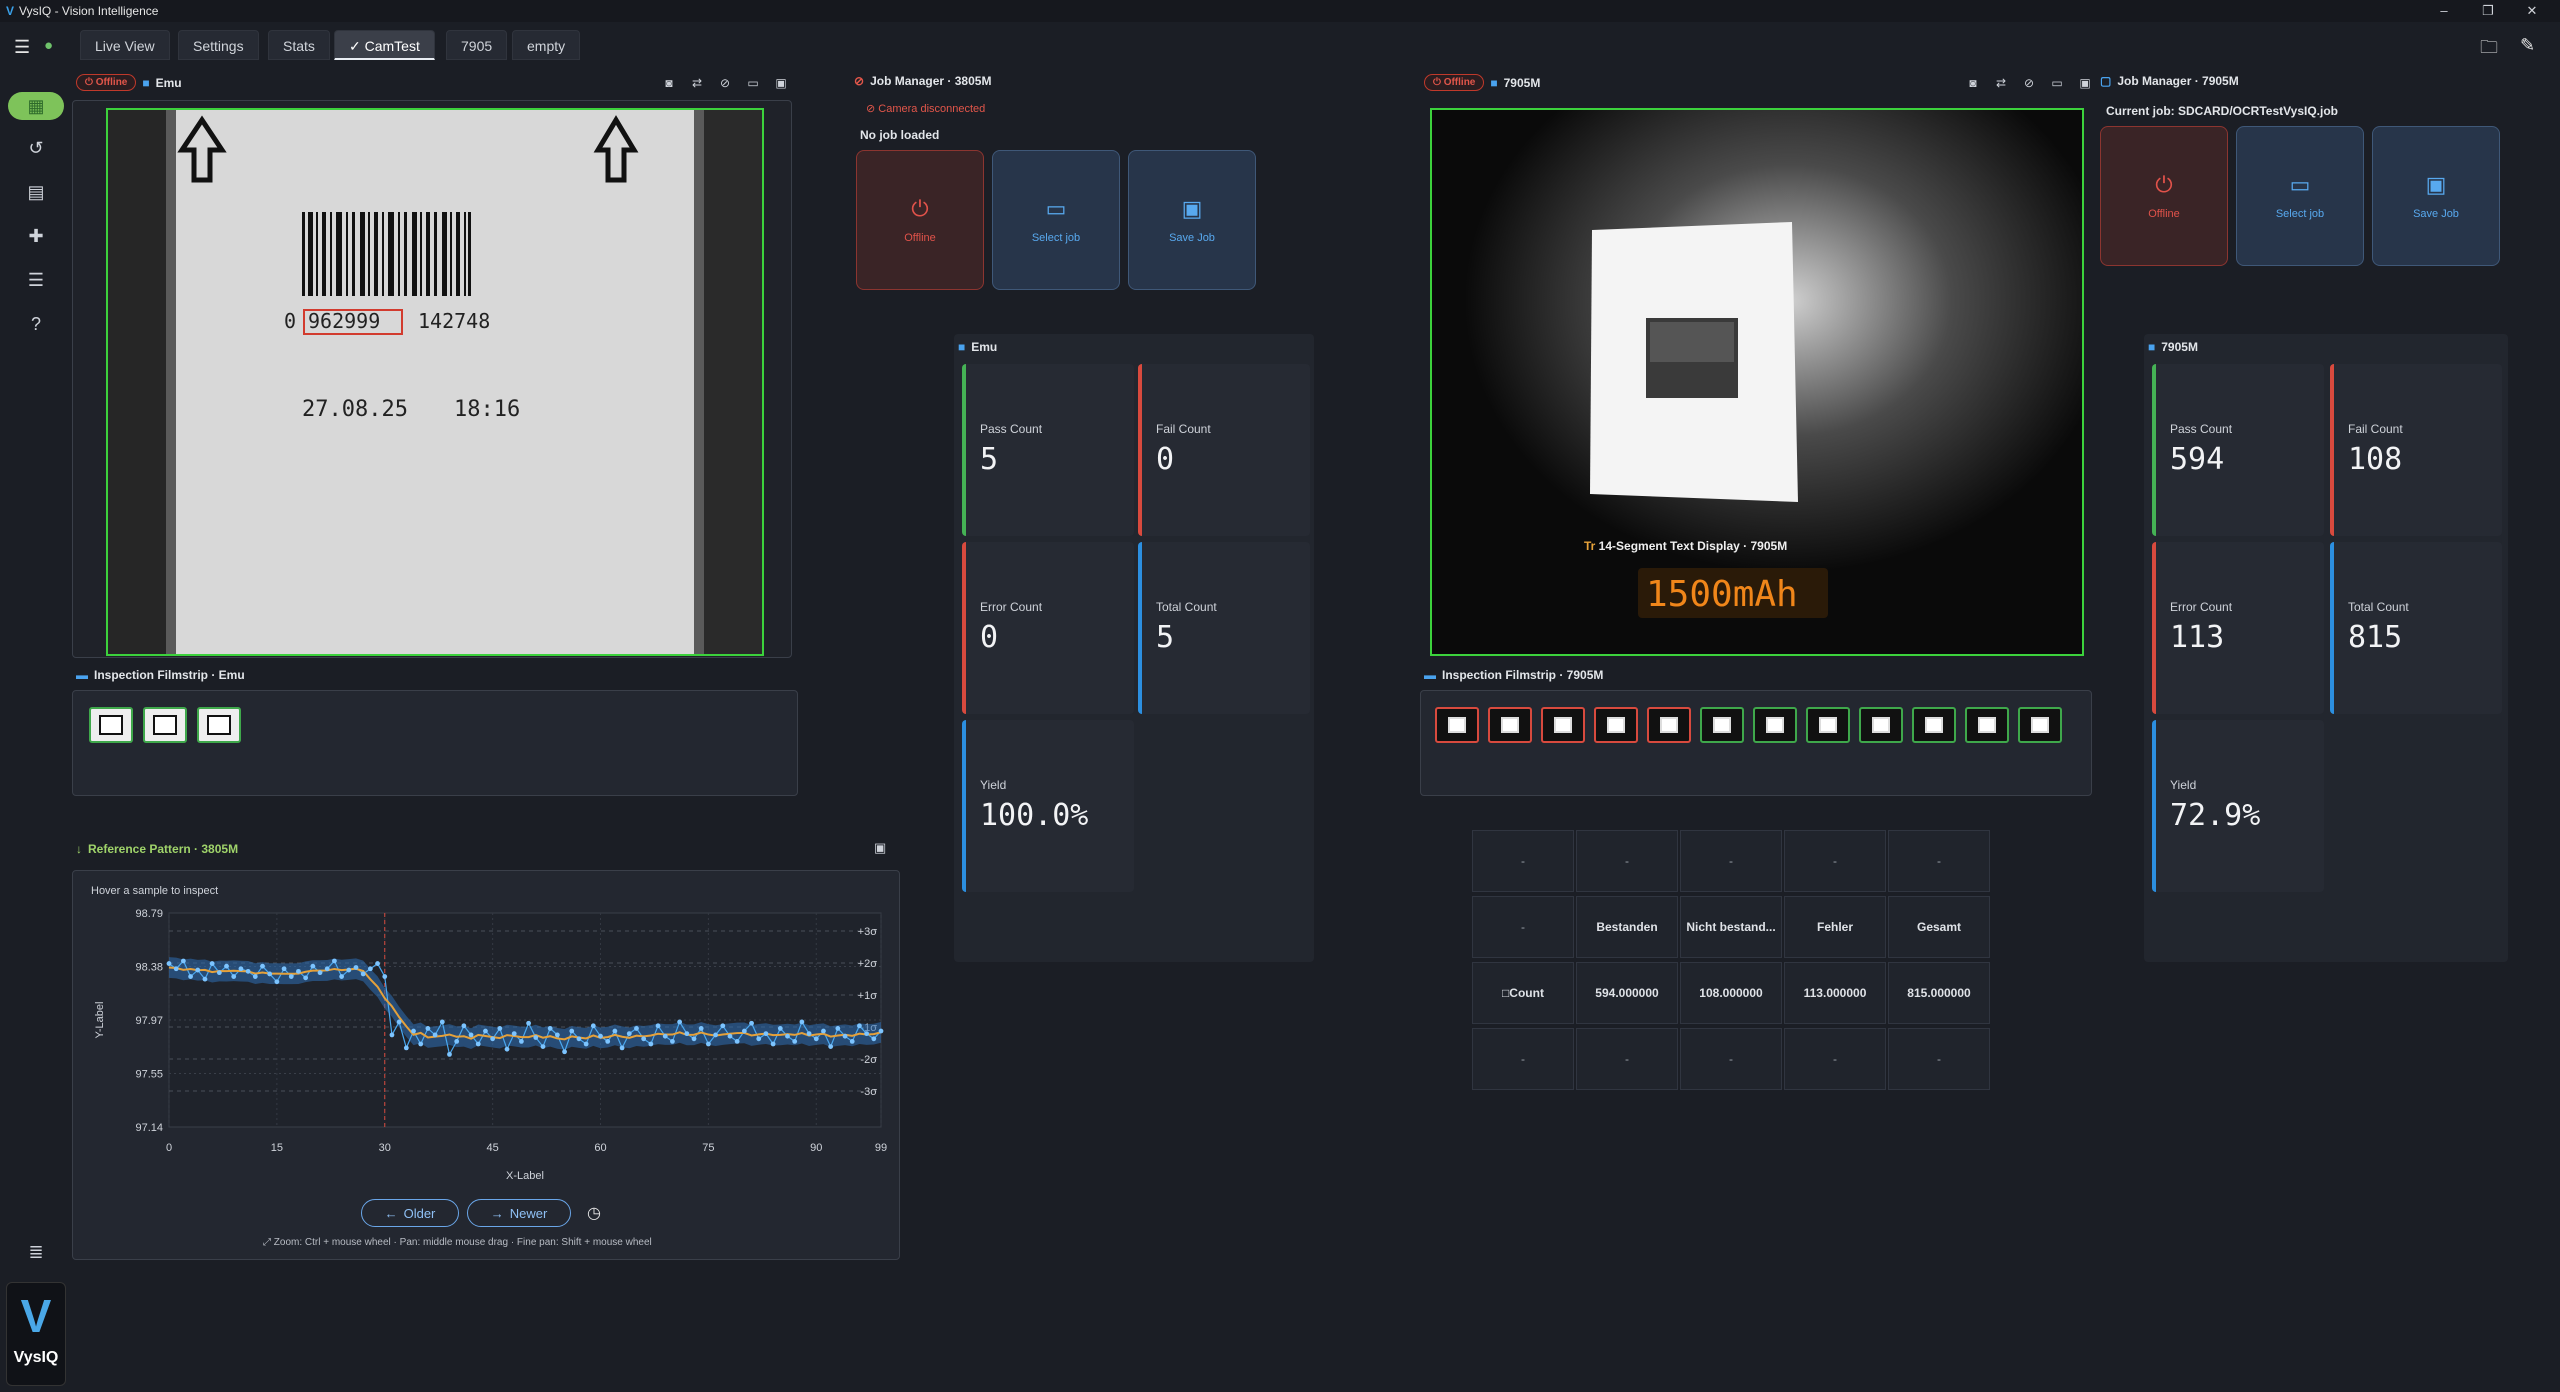 Image resolution: width=2560 pixels, height=1392 pixels. What do you see at coordinates (36, 1252) in the screenshot?
I see `storage-icon: ≣` at bounding box center [36, 1252].